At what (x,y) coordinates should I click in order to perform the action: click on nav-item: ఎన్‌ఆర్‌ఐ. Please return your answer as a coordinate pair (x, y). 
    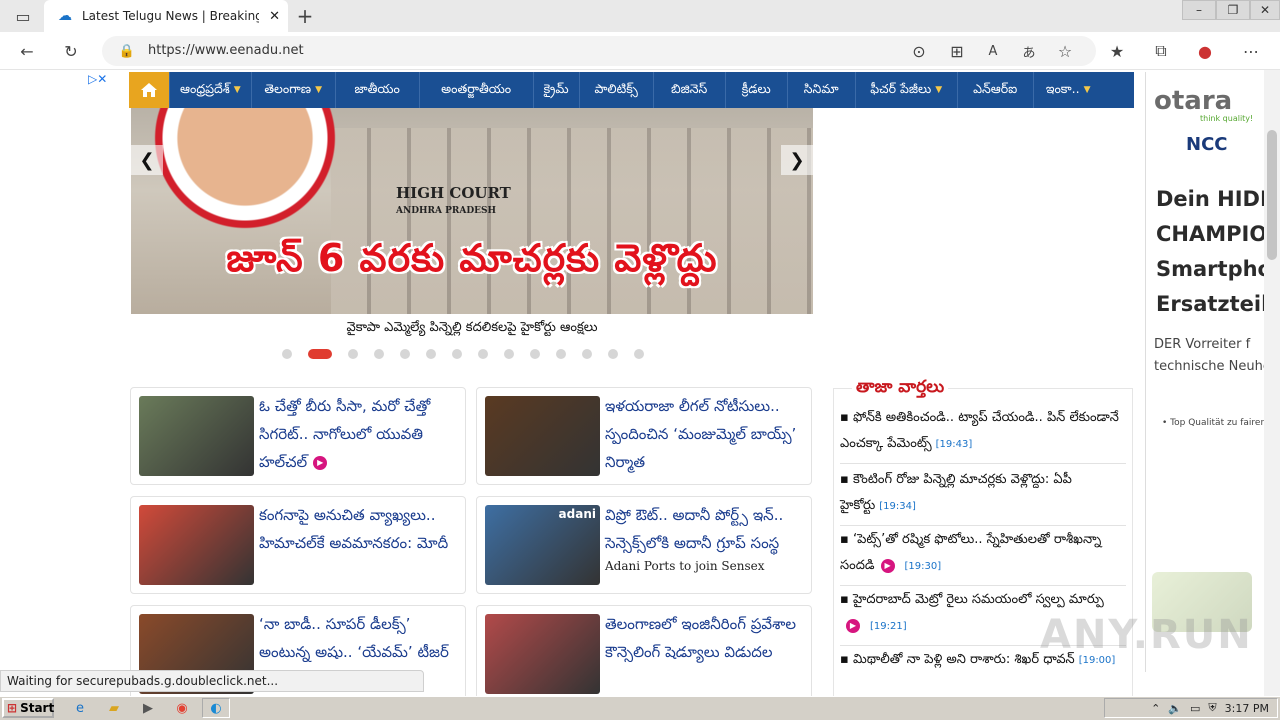
    Looking at the image, I should click on (994, 90).